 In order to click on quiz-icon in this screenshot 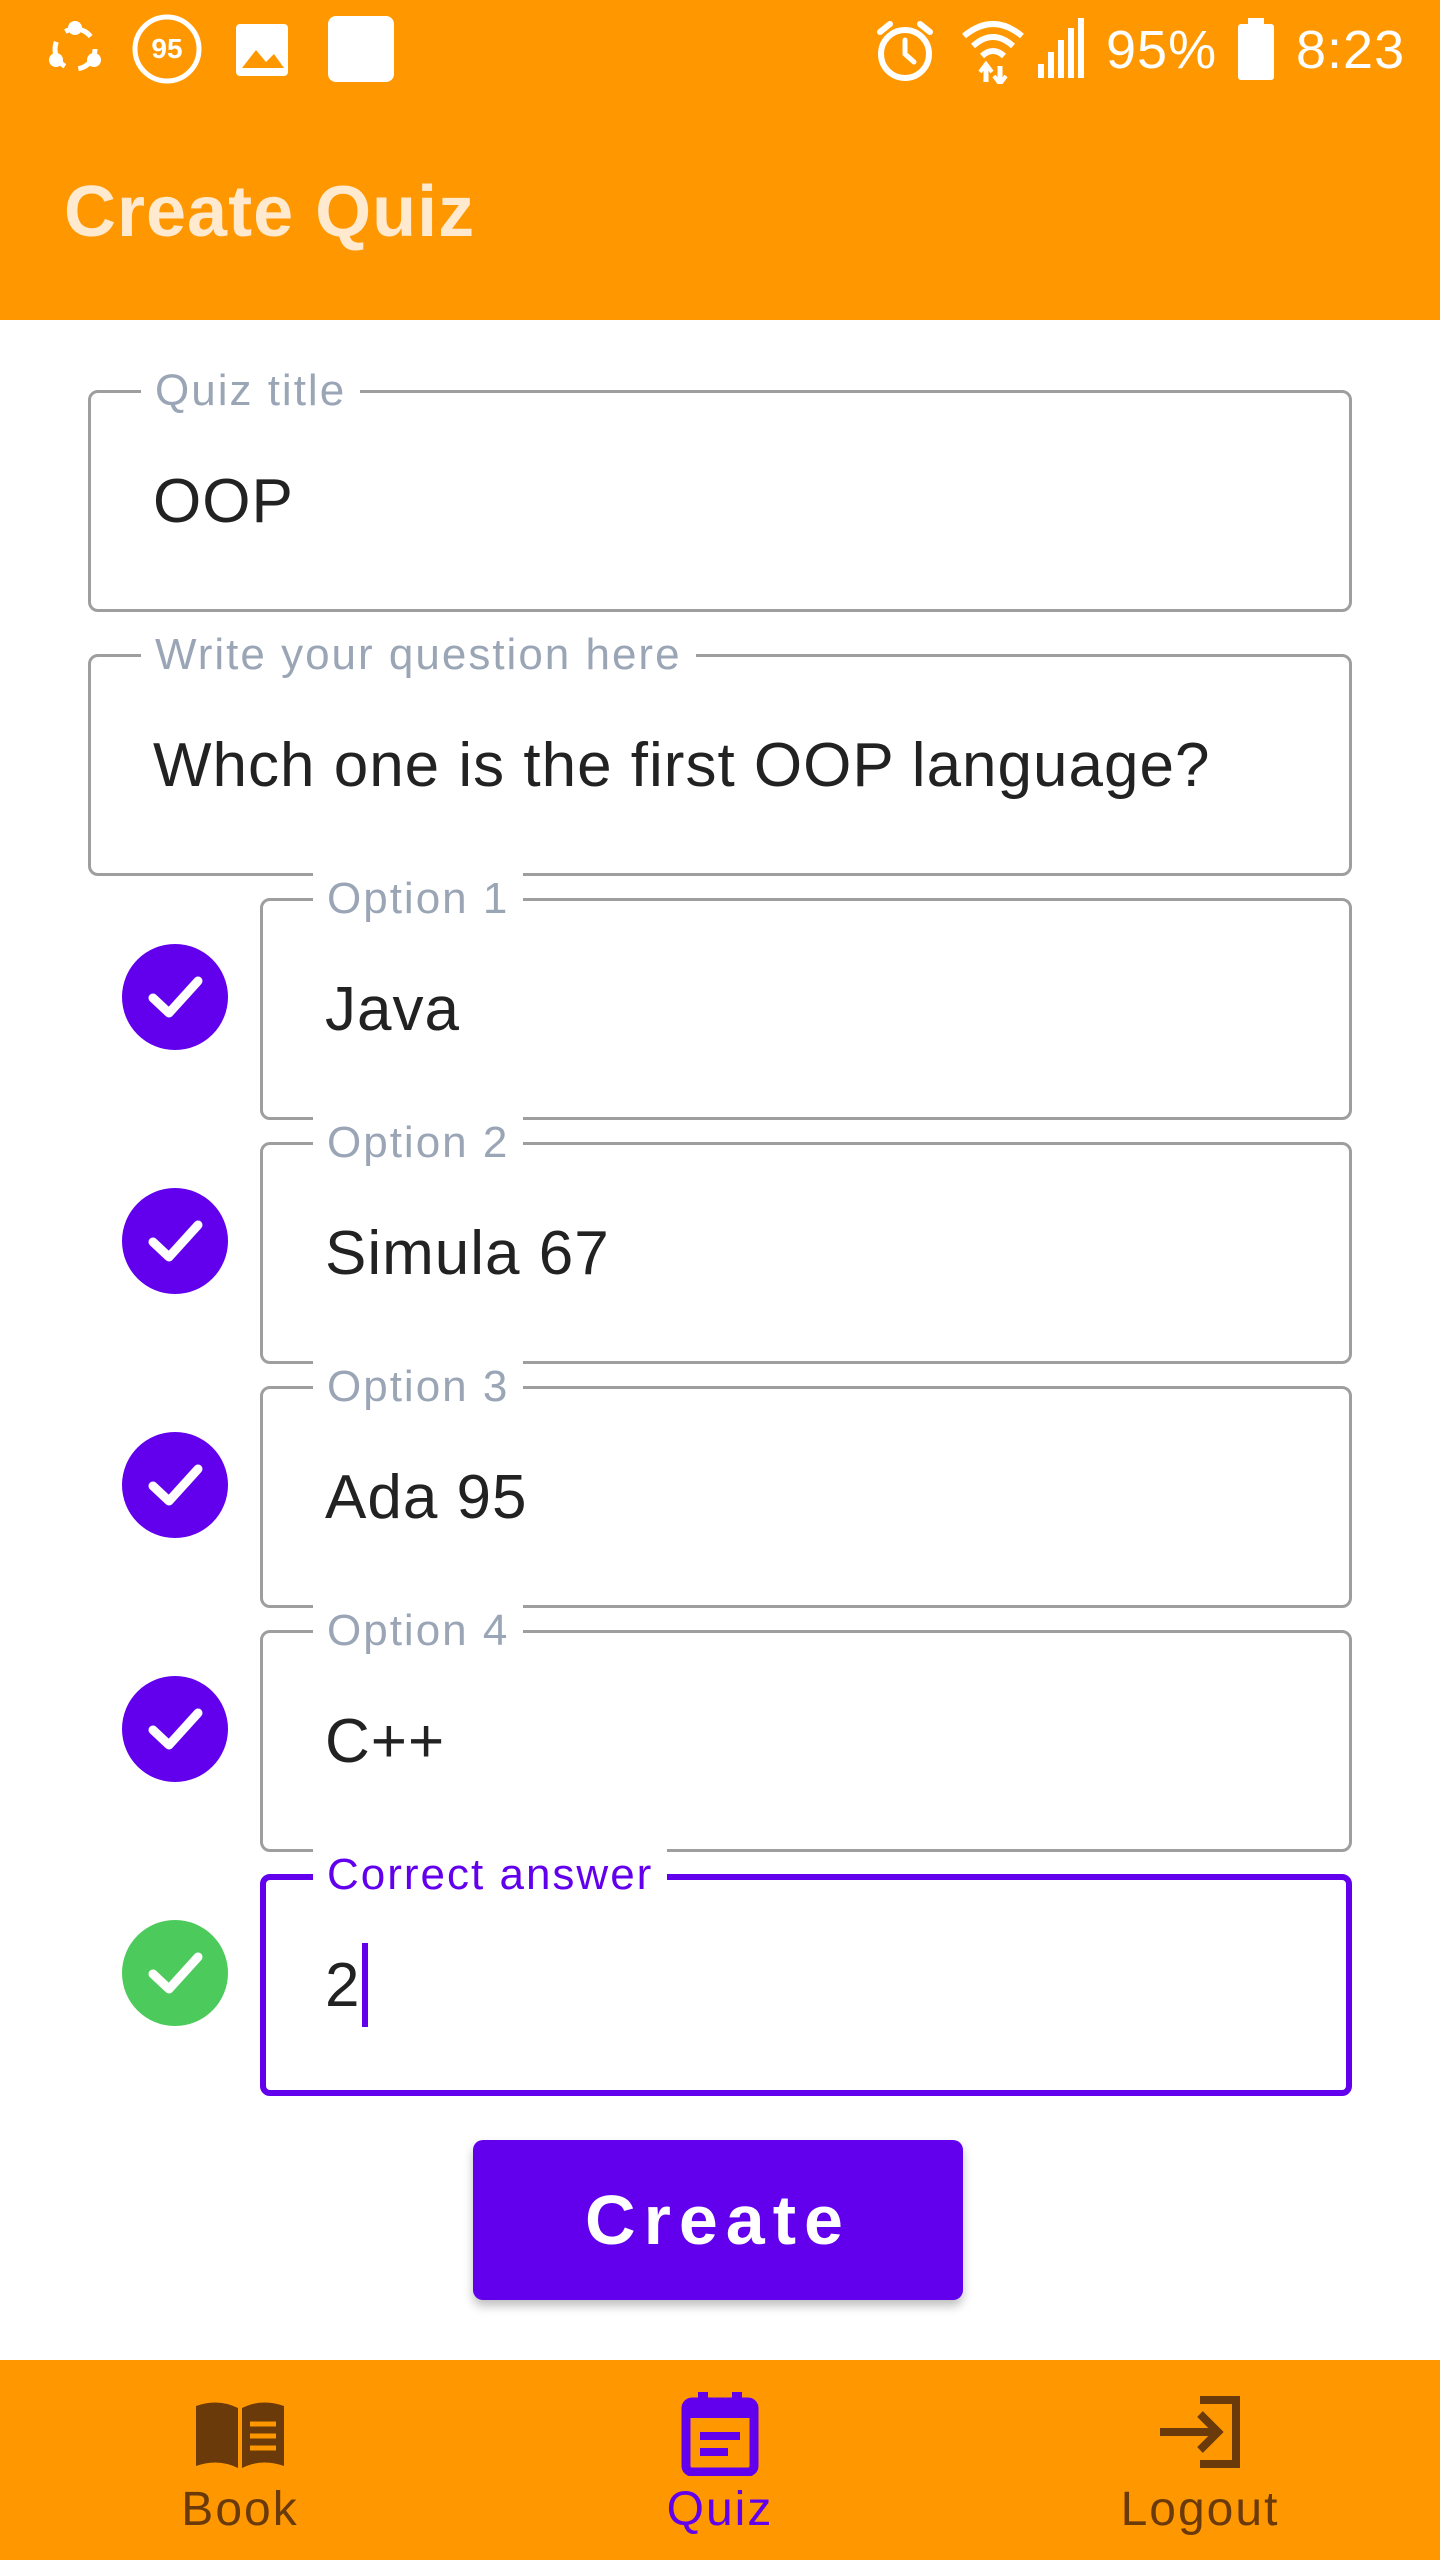, I will do `click(720, 2435)`.